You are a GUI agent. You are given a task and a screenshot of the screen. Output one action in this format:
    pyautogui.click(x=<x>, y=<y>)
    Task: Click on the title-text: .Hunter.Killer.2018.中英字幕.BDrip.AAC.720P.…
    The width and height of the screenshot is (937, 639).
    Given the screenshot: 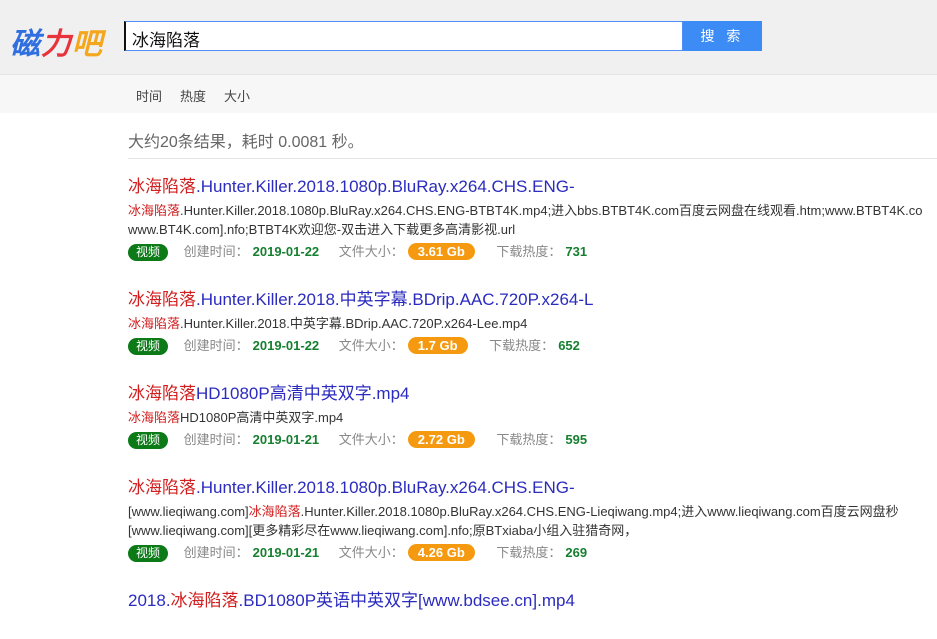 What is the action you would take?
    pyautogui.click(x=395, y=299)
    